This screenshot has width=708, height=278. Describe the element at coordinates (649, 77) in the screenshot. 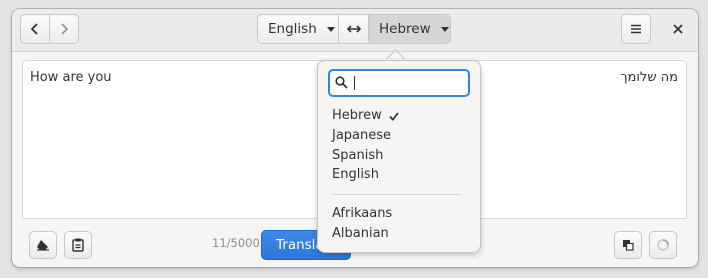

I see `target-text: מה שלומך` at that location.